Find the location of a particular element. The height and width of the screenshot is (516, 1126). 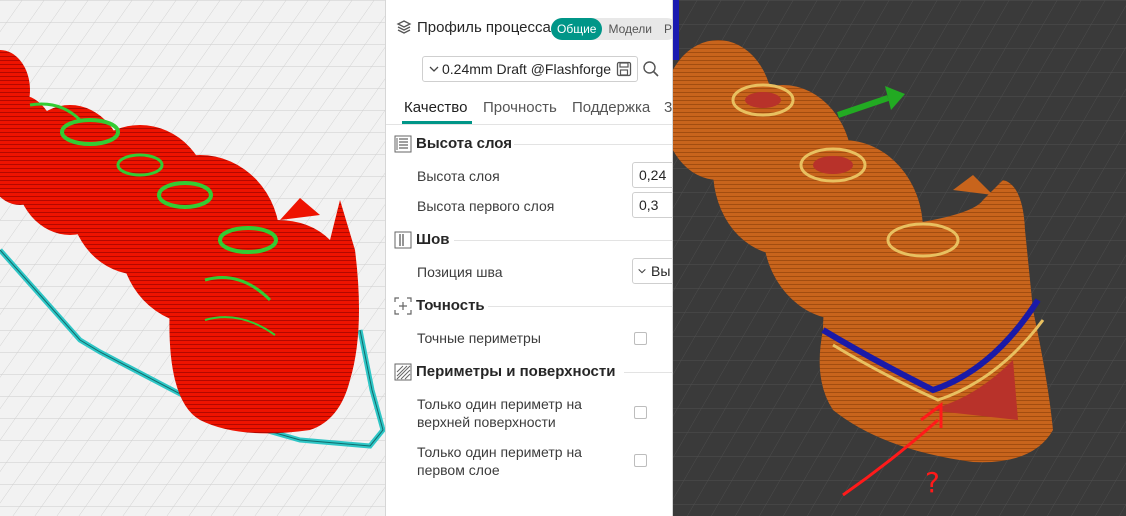

axis-marker is located at coordinates (676, 30).